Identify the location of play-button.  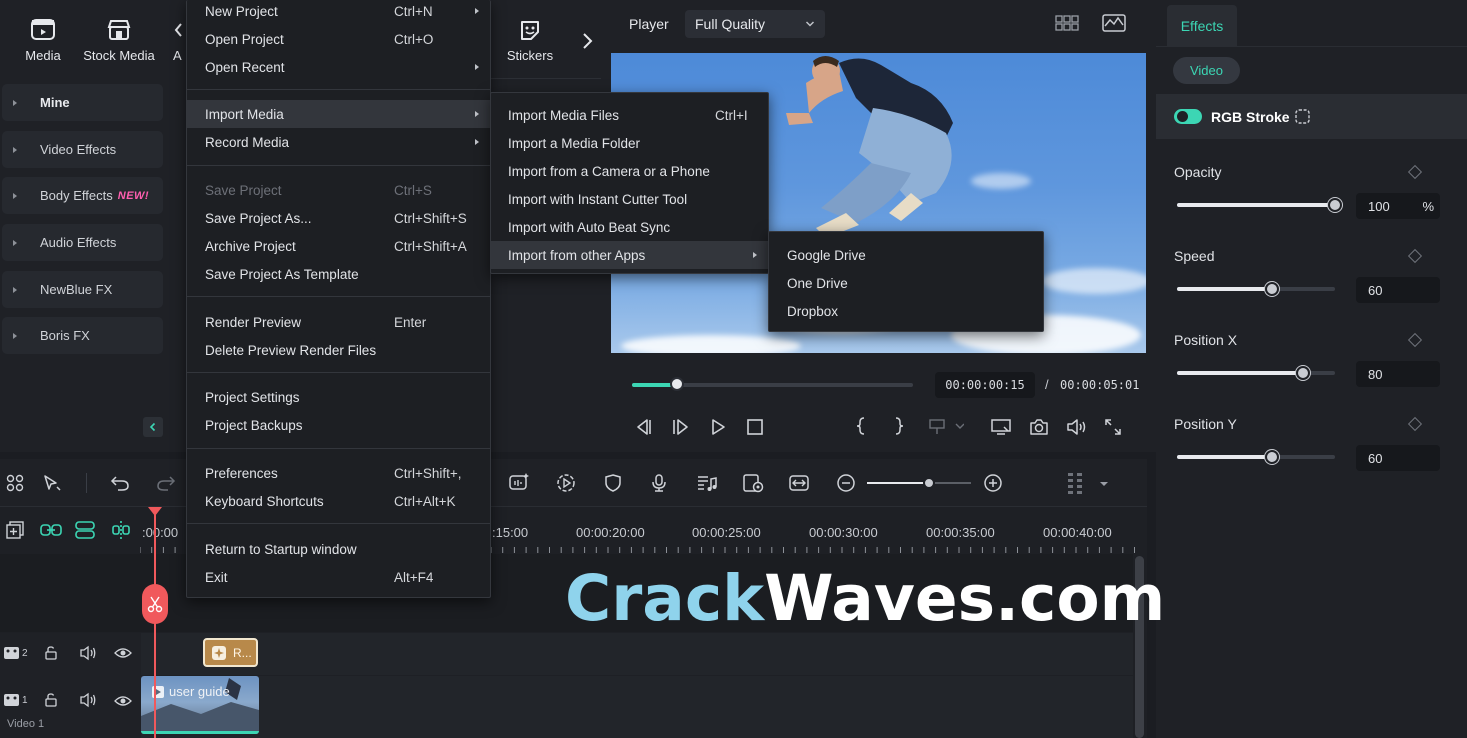
(718, 427).